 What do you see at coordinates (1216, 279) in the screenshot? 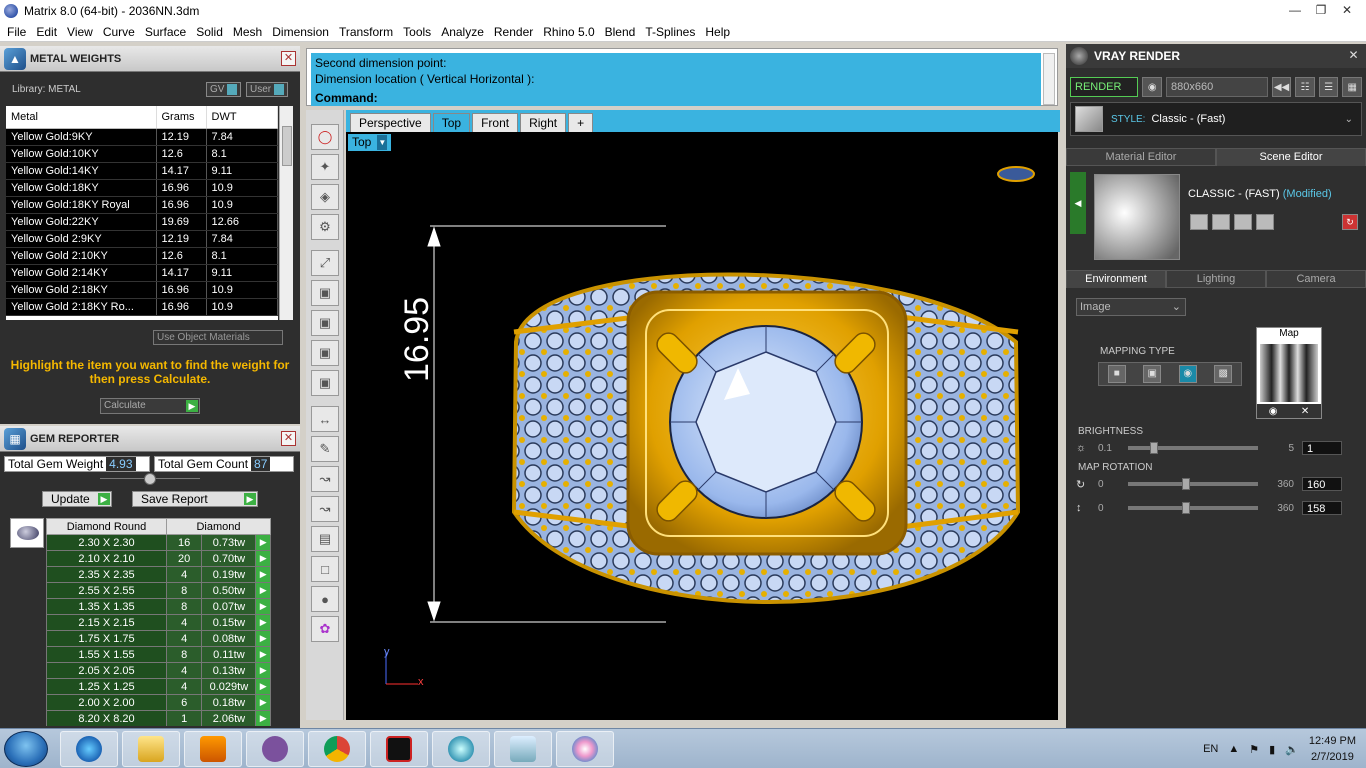
I see `tab-lighting: Lighting` at bounding box center [1216, 279].